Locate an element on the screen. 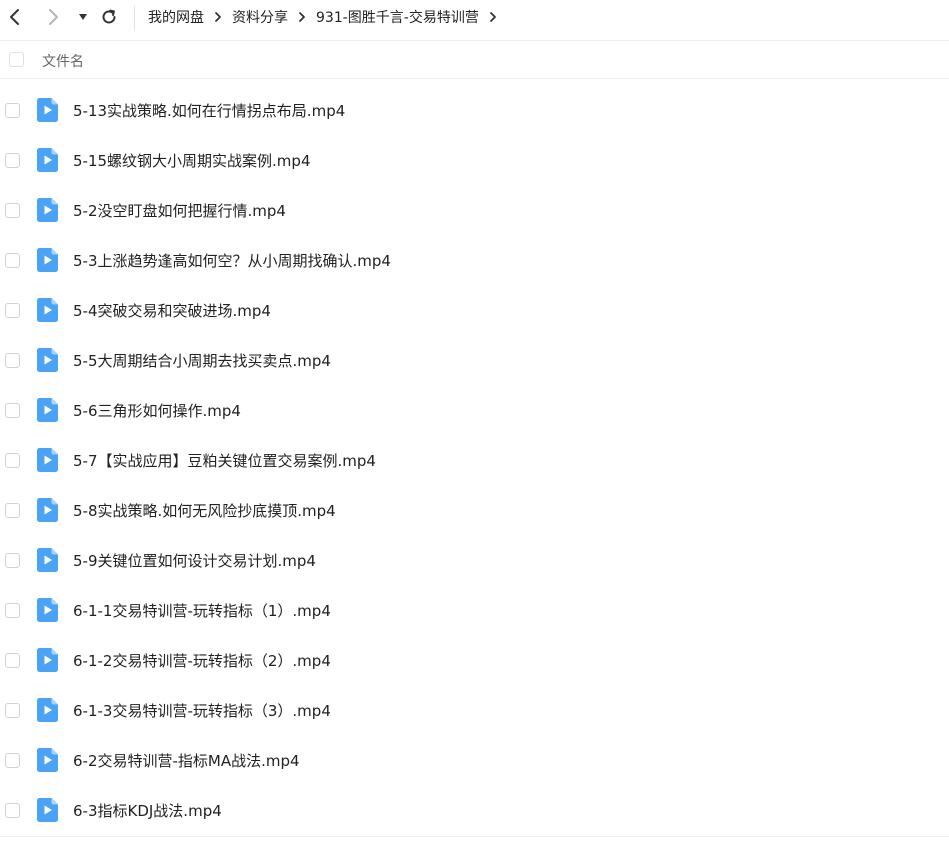 The height and width of the screenshot is (852, 949). file-row: 5-5大周期结合小周期去找买卖点.mp4 is located at coordinates (474, 361).